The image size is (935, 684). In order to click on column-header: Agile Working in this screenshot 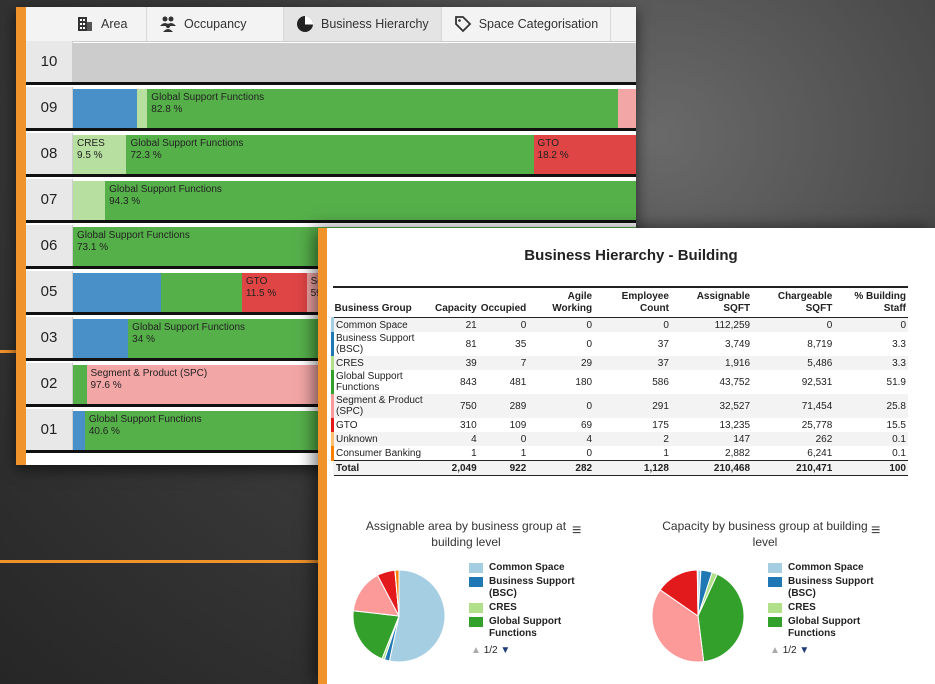, I will do `click(561, 302)`.